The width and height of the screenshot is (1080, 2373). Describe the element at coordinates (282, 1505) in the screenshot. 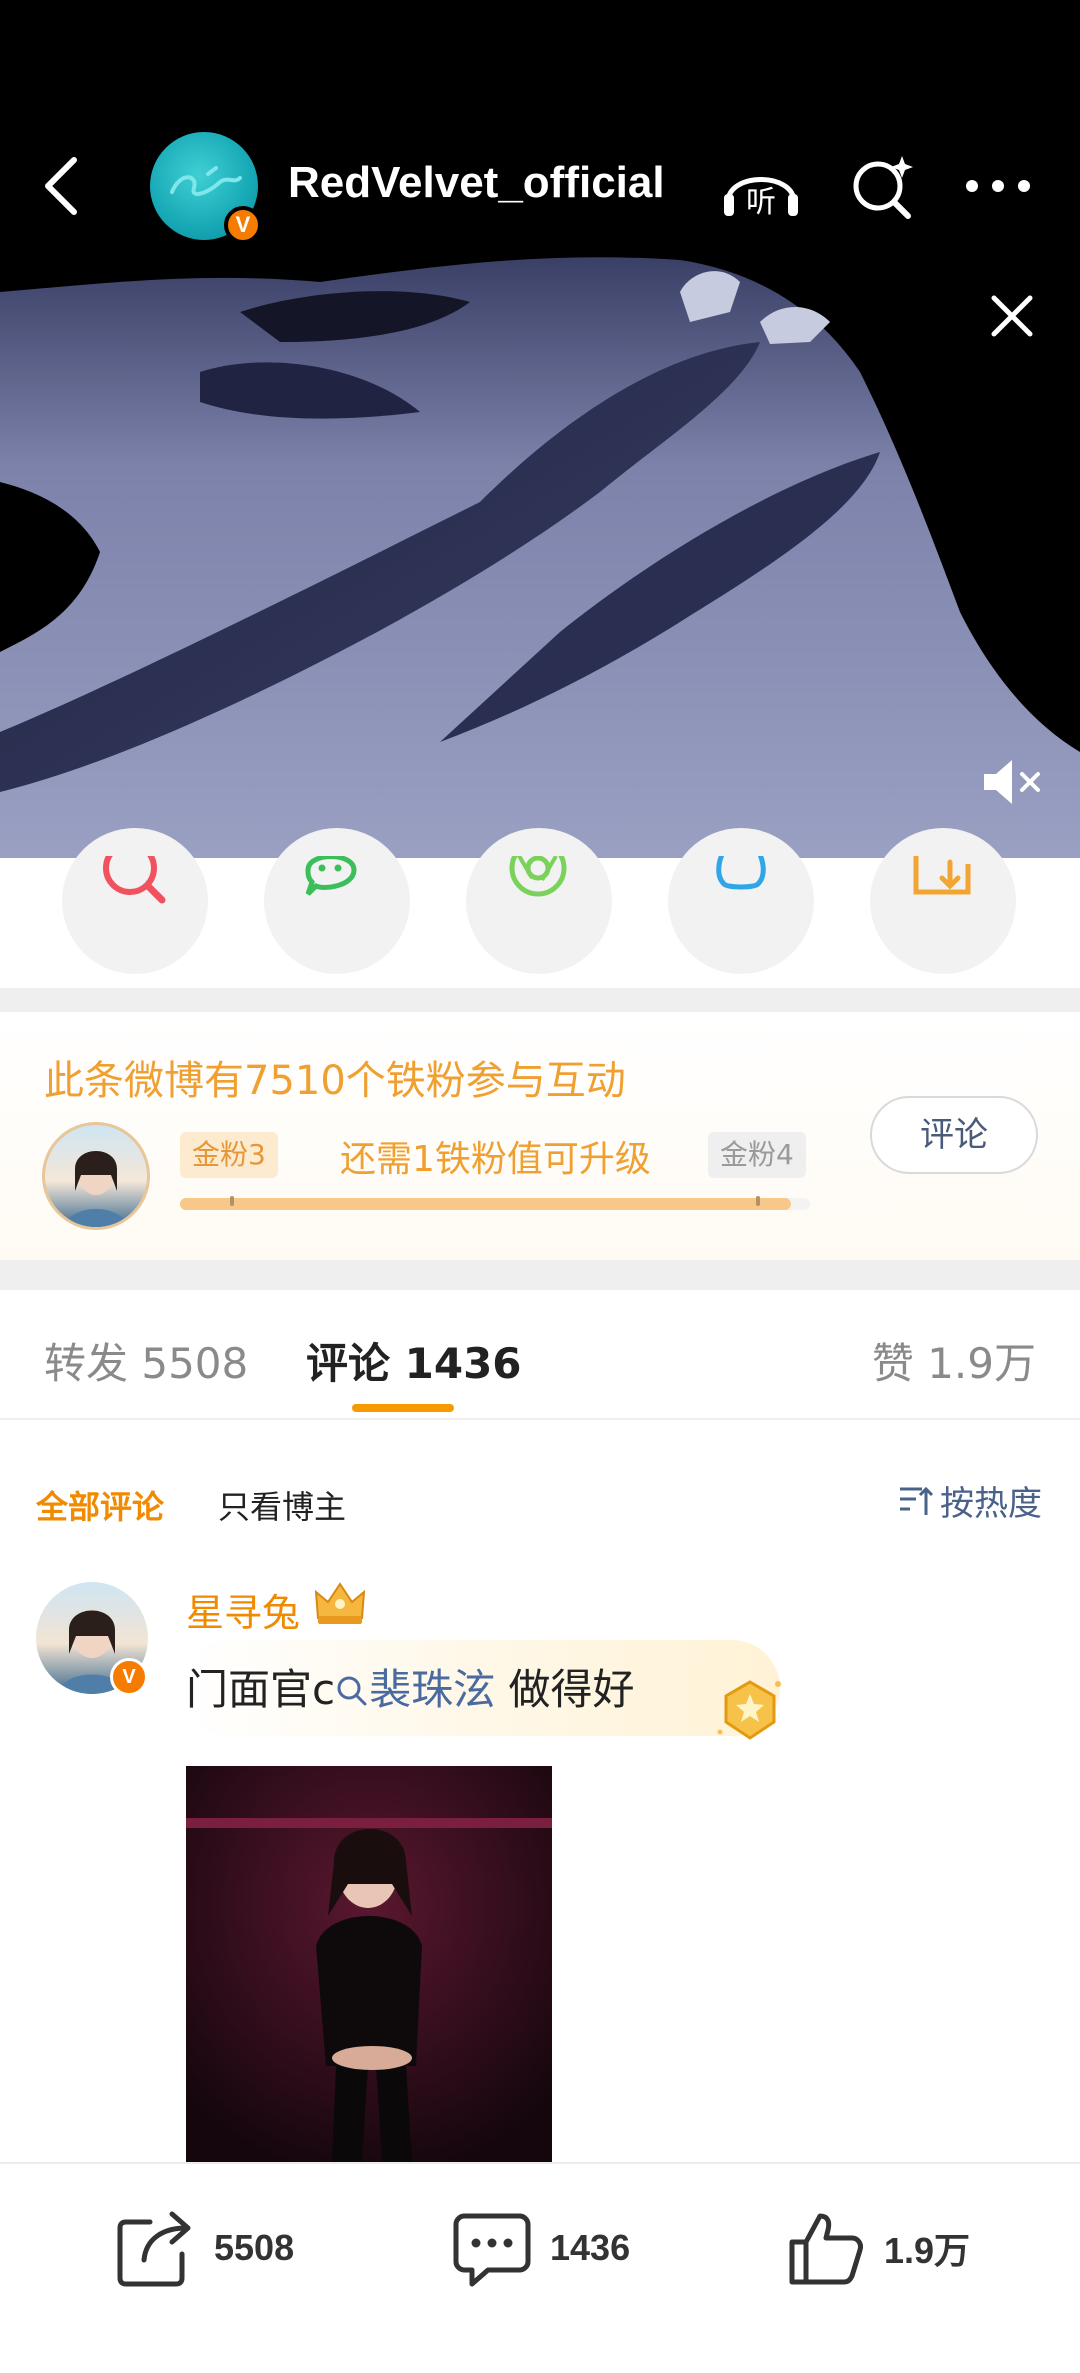

I see `filter-author-only: 只看博主` at that location.